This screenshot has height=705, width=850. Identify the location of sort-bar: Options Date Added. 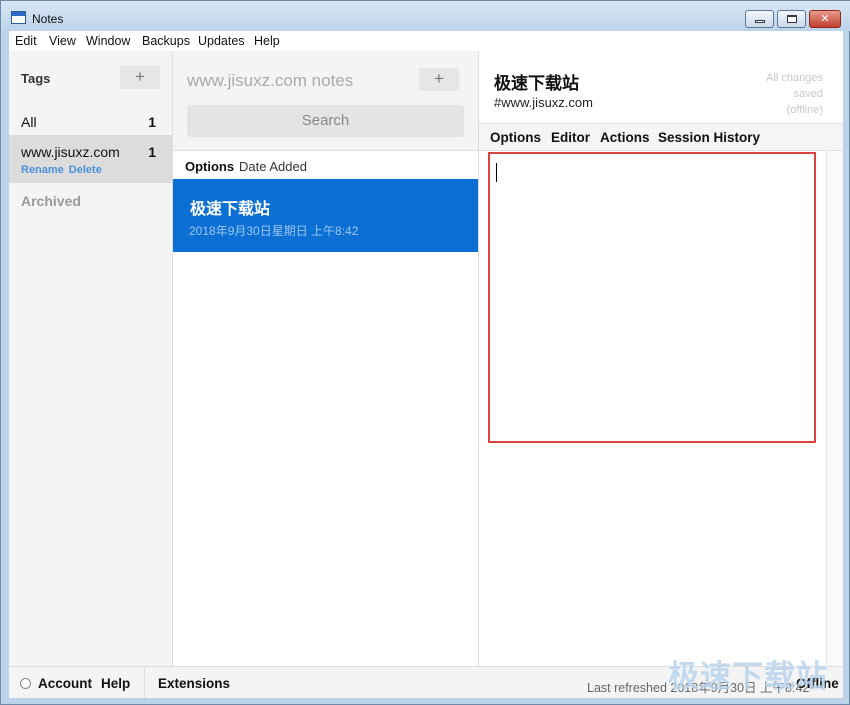
(325, 165).